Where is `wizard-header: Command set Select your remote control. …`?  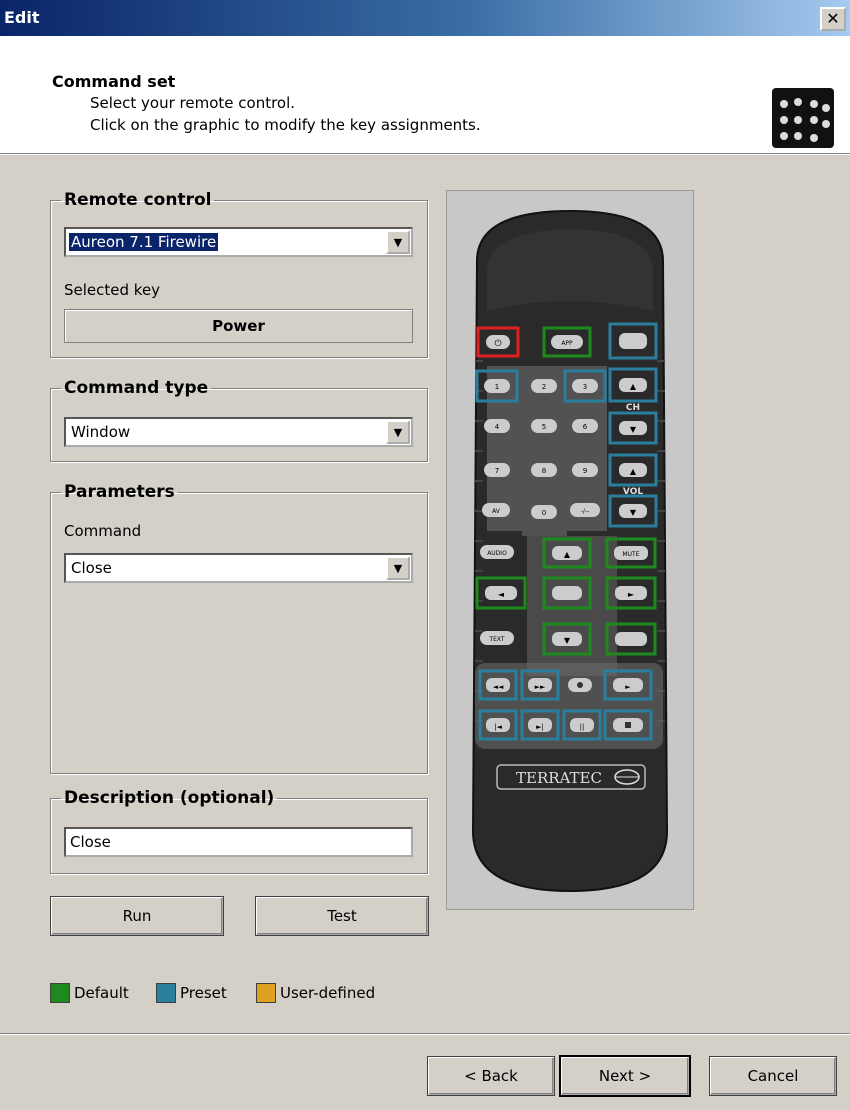 wizard-header: Command set Select your remote control. … is located at coordinates (425, 95).